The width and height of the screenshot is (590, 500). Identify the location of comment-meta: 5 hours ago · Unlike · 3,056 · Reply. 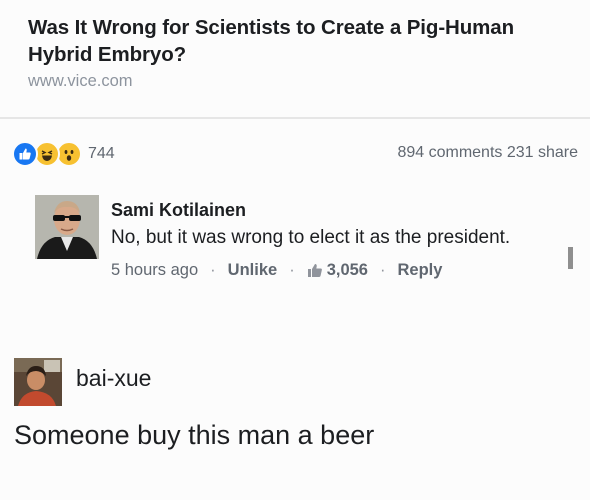
(336, 270).